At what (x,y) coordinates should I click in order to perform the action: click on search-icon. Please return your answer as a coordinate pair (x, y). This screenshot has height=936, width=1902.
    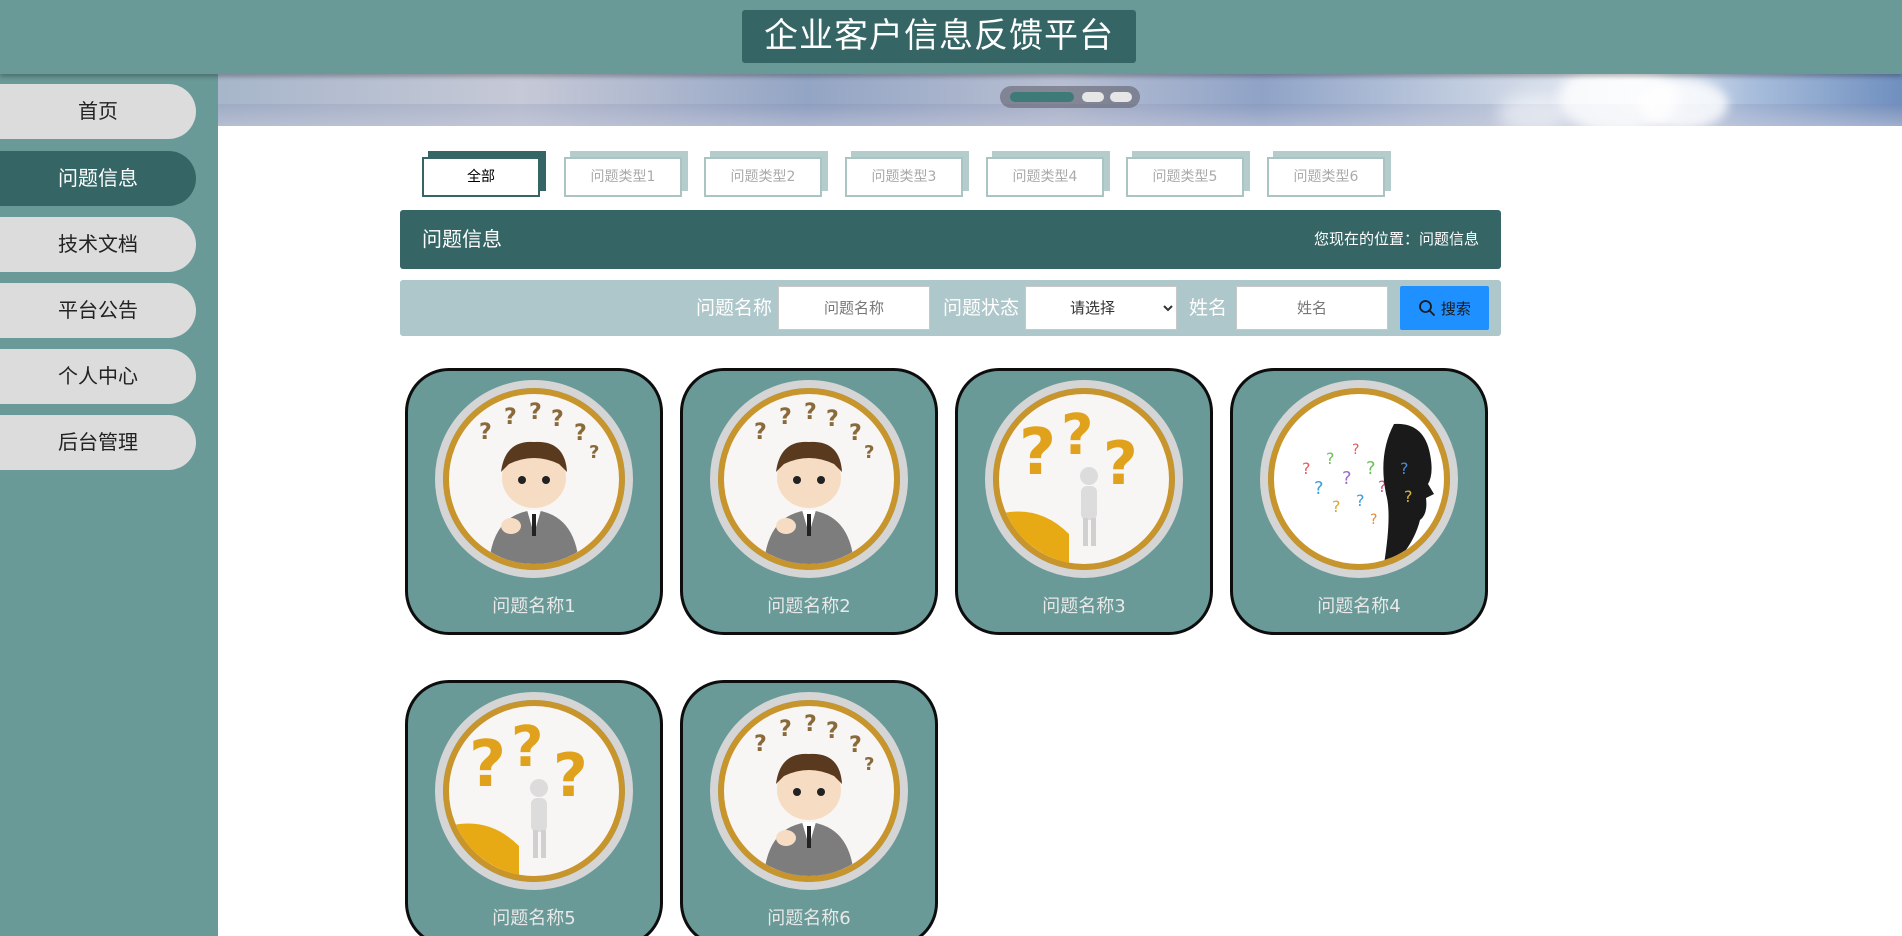
    Looking at the image, I should click on (1427, 308).